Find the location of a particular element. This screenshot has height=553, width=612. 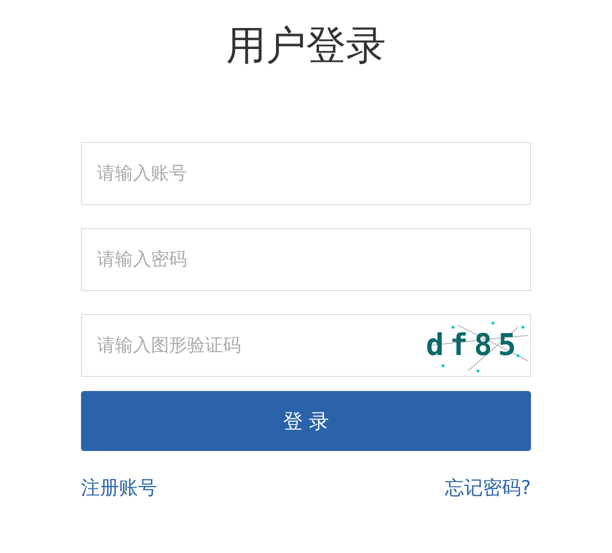

input-field: 请输入账号 is located at coordinates (306, 173).